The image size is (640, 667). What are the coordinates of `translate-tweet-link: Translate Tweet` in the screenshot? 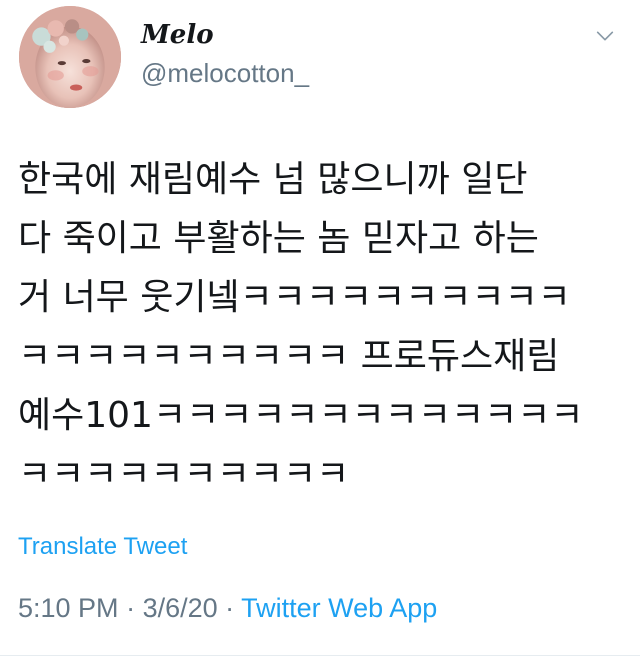 It's located at (102, 547).